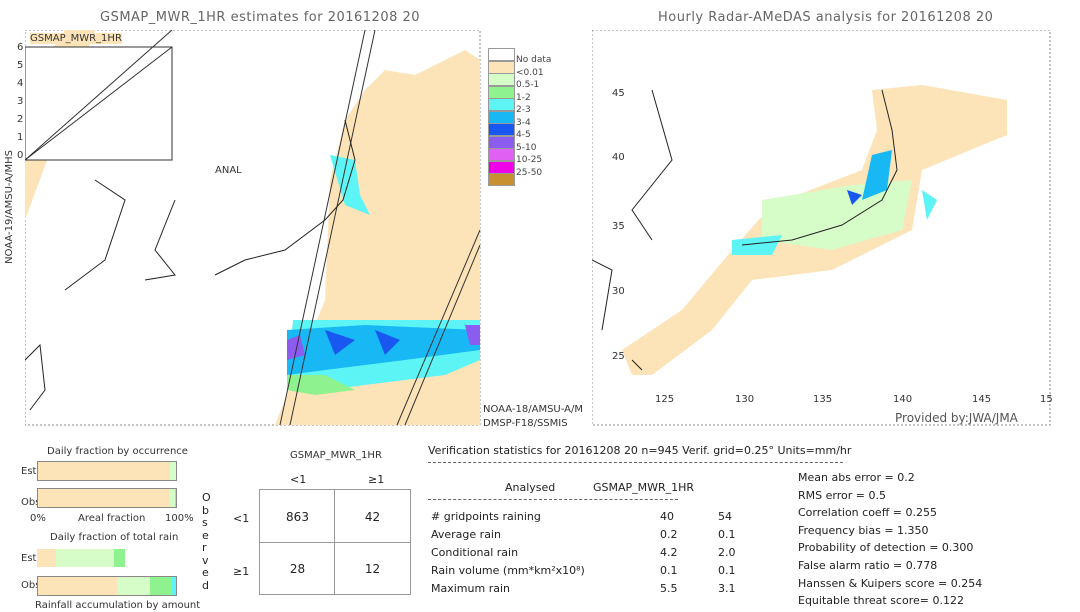  What do you see at coordinates (372, 517) in the screenshot?
I see `cell-false-alarm: 42` at bounding box center [372, 517].